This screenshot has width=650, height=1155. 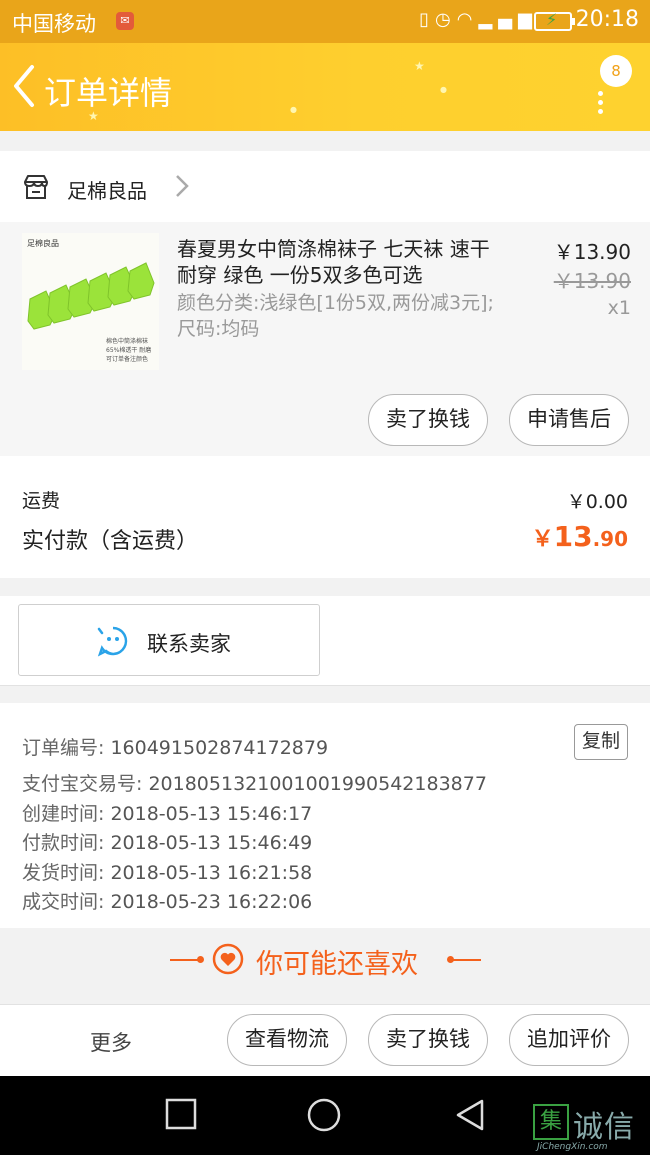 I want to click on shop-name: 足棉良品, so click(x=107, y=189).